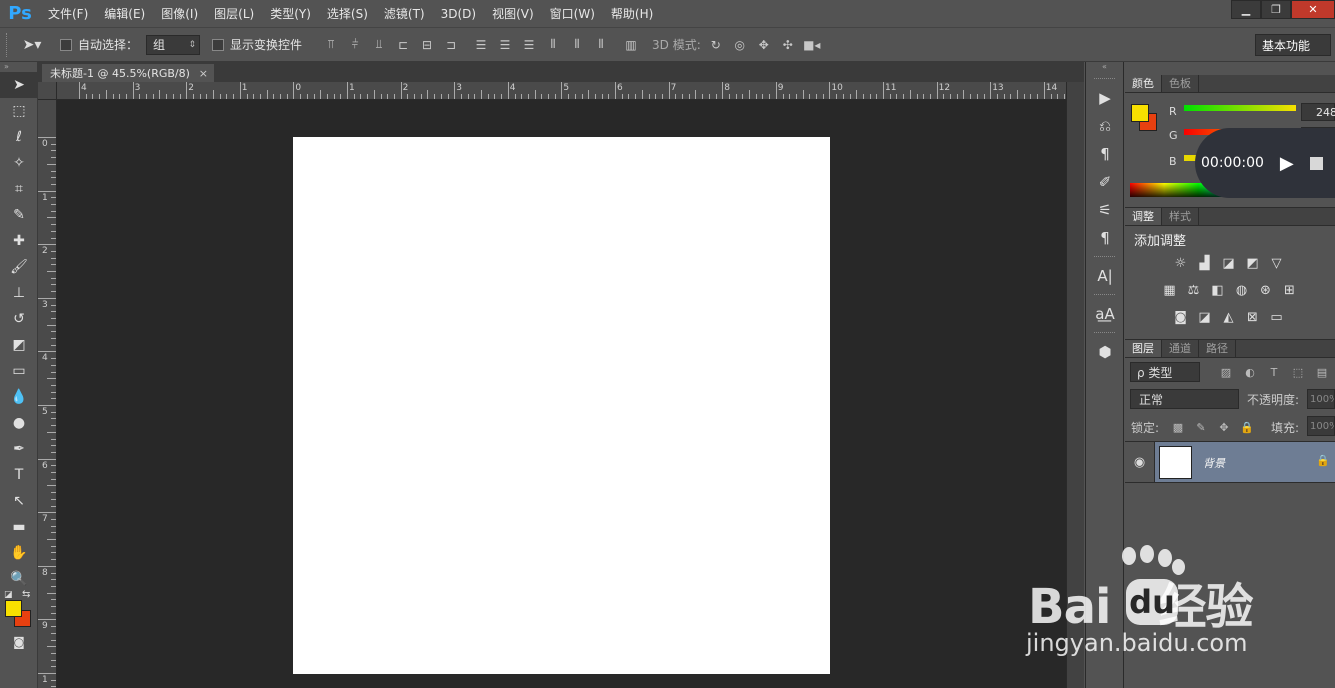 Image resolution: width=1335 pixels, height=688 pixels. I want to click on menu-help: 帮助(H), so click(632, 14).